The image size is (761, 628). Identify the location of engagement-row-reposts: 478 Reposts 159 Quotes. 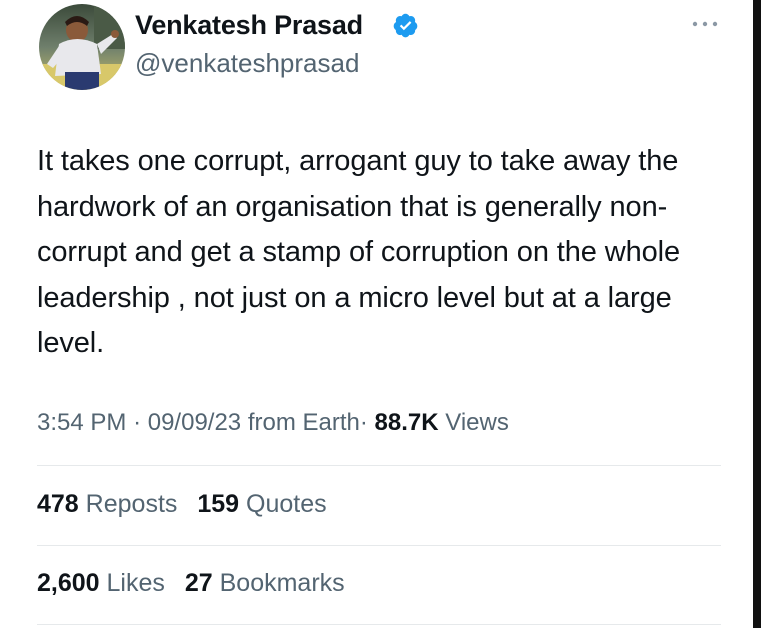
(188, 504).